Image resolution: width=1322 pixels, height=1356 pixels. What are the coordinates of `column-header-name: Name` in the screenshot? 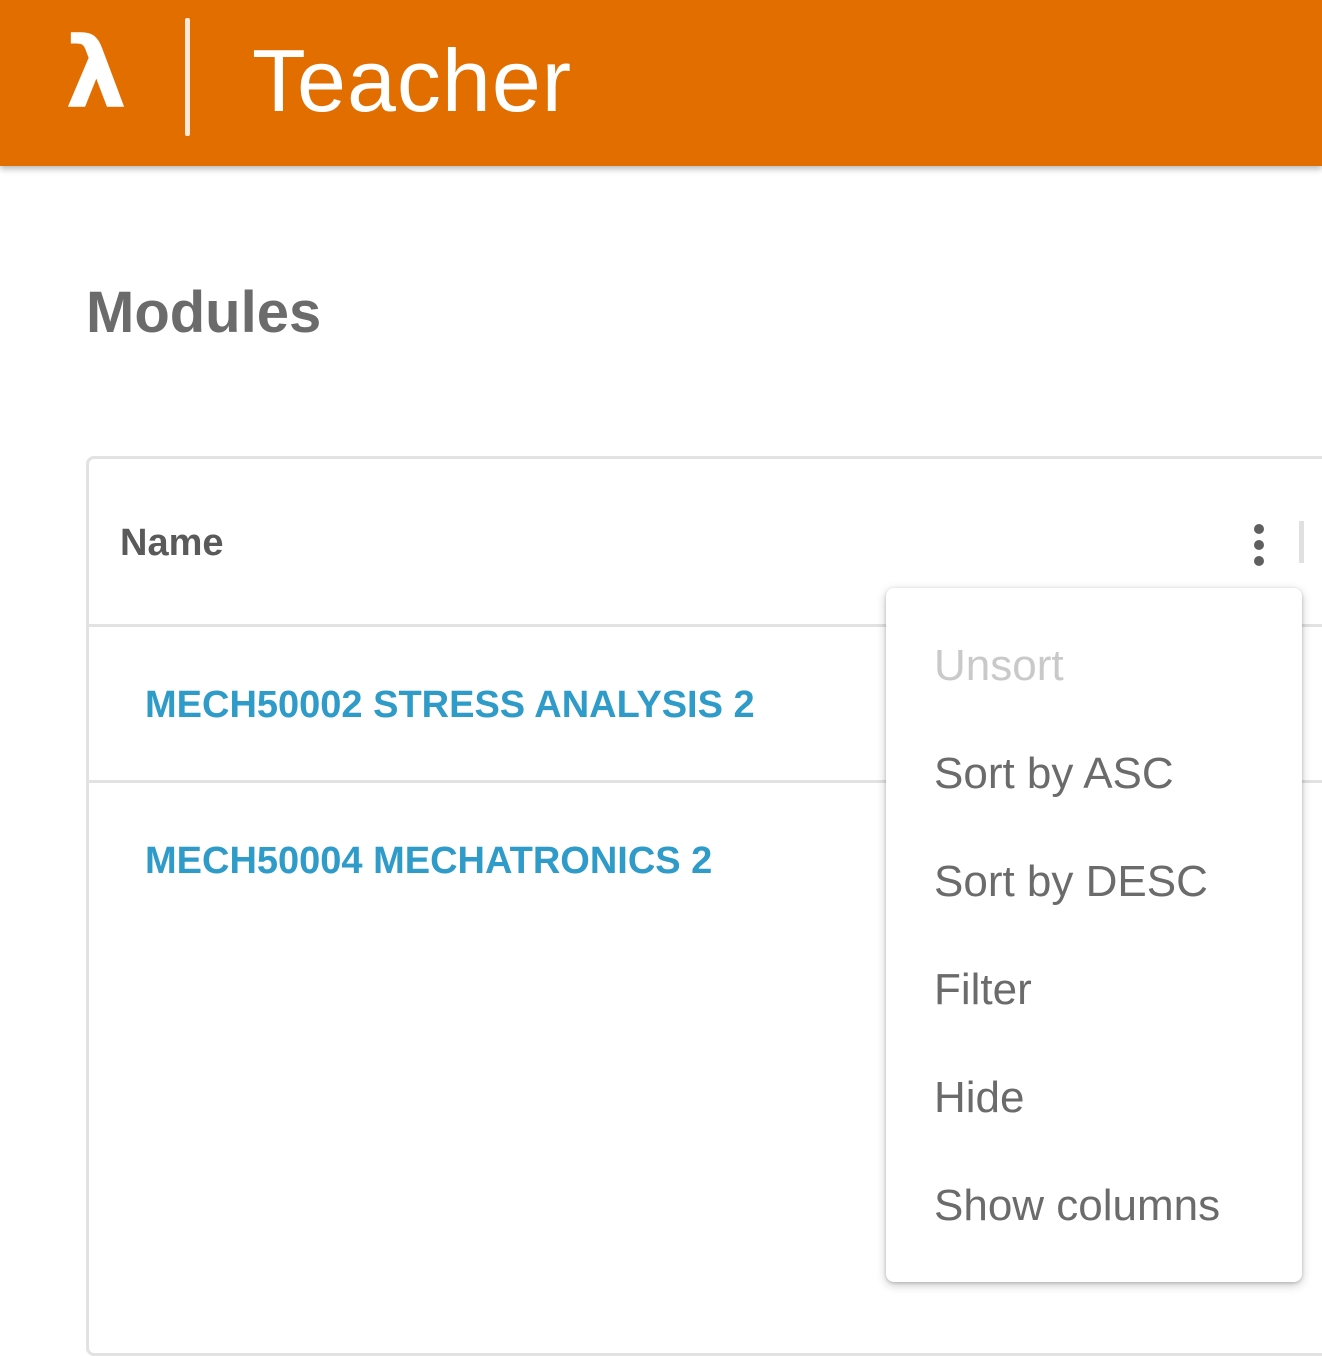 It's located at (172, 543).